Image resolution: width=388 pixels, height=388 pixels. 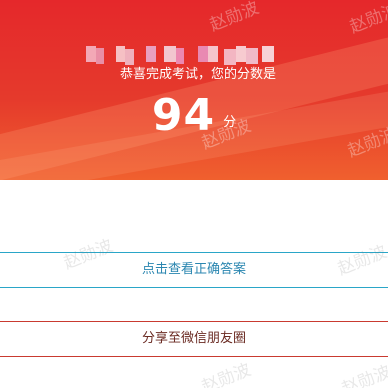 I want to click on score-display: 94 分, so click(x=194, y=115).